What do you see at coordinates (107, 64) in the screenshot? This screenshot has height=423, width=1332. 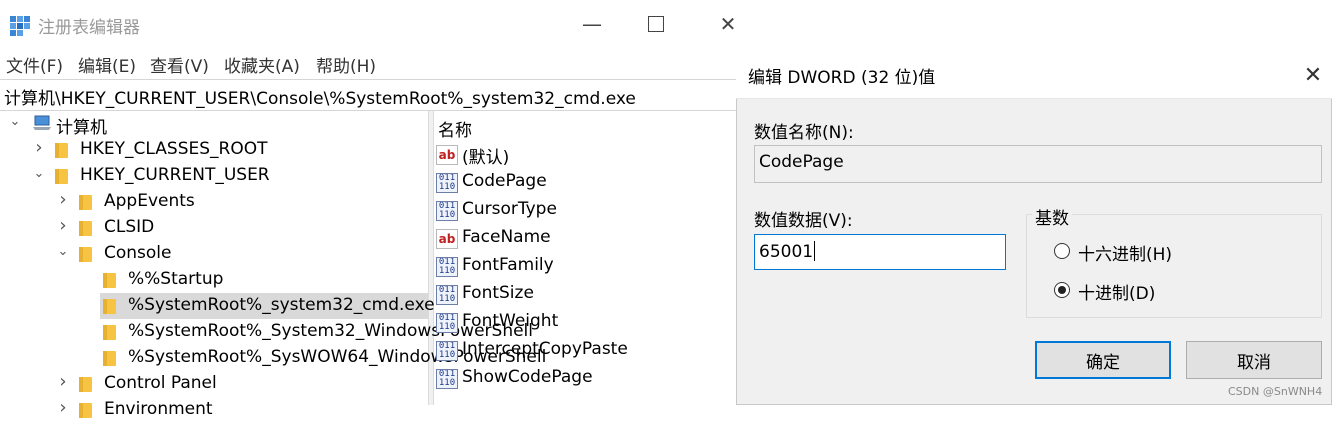 I see `menu-edit: 编辑(E)` at bounding box center [107, 64].